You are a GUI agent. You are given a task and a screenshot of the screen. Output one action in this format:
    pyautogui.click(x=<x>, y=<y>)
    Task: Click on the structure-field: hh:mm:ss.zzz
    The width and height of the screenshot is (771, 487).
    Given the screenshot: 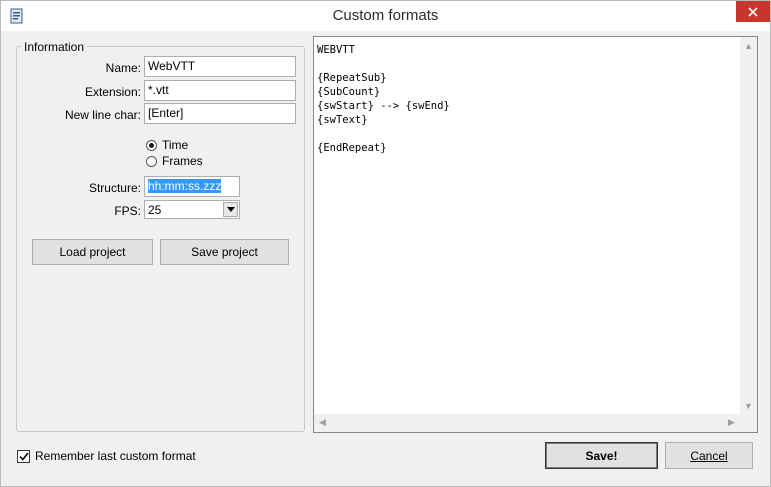 What is the action you would take?
    pyautogui.click(x=192, y=186)
    